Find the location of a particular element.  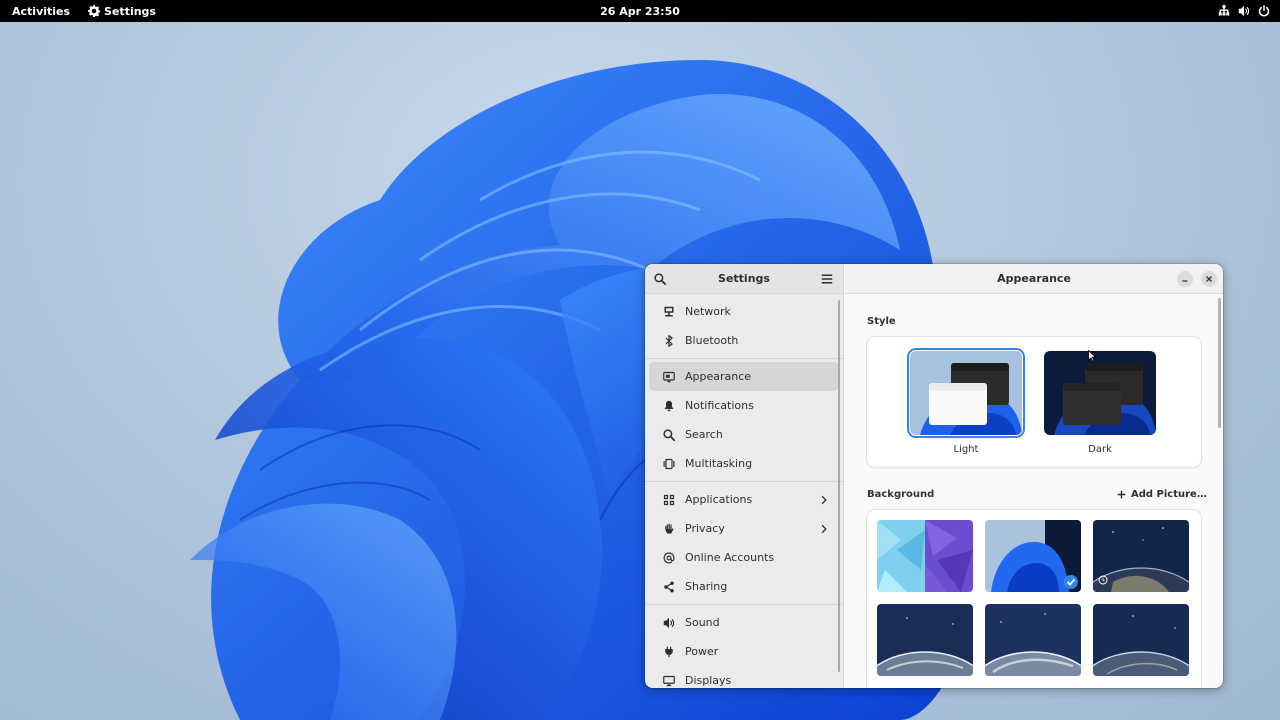

dark-style-thumbnail is located at coordinates (1100, 393).